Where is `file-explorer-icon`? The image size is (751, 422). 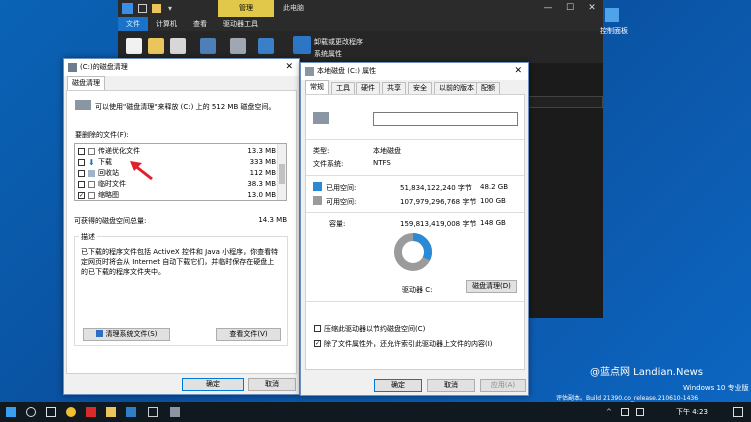 file-explorer-icon is located at coordinates (111, 412).